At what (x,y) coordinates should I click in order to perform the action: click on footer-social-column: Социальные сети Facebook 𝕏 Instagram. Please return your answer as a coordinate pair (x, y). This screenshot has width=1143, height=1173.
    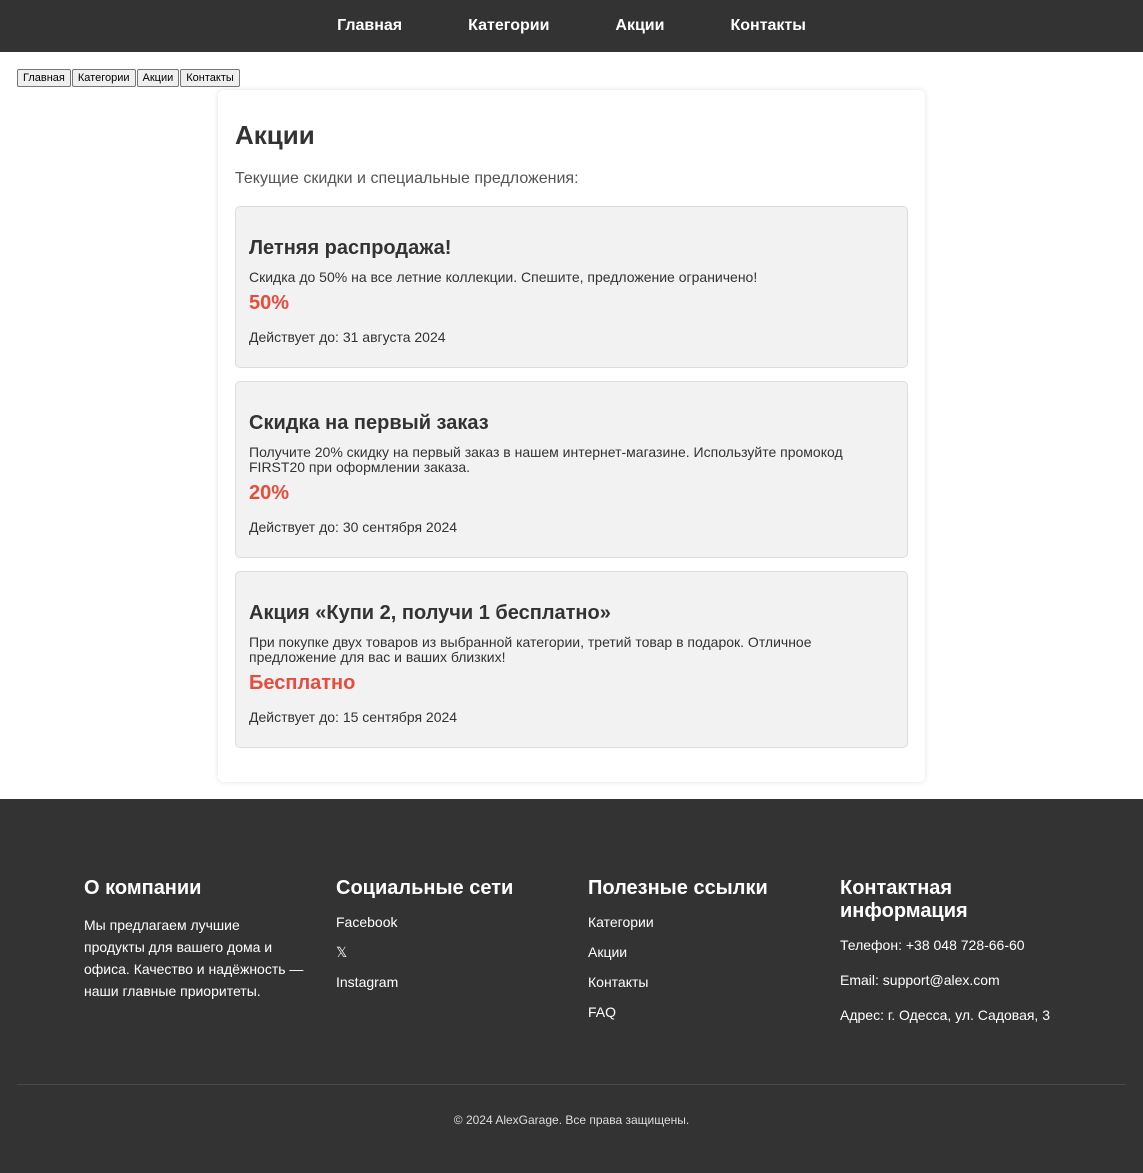
    Looking at the image, I should click on (462, 959).